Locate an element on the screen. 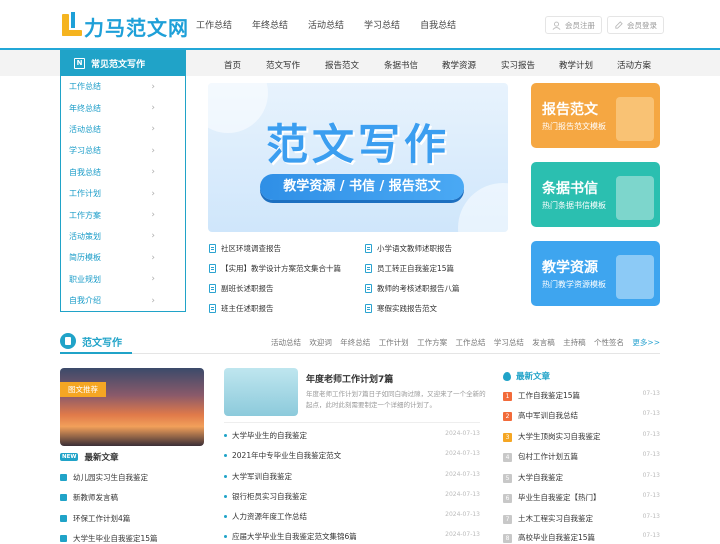 The height and width of the screenshot is (544, 720). hot-link: 教师的考核述职报告八篇 is located at coordinates (412, 288).